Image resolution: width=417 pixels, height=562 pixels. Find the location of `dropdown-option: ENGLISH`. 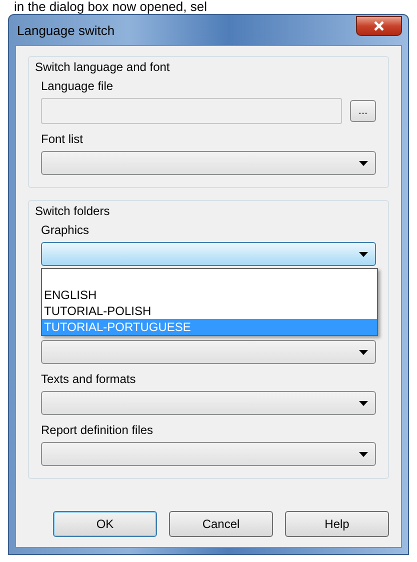

dropdown-option: ENGLISH is located at coordinates (209, 295).